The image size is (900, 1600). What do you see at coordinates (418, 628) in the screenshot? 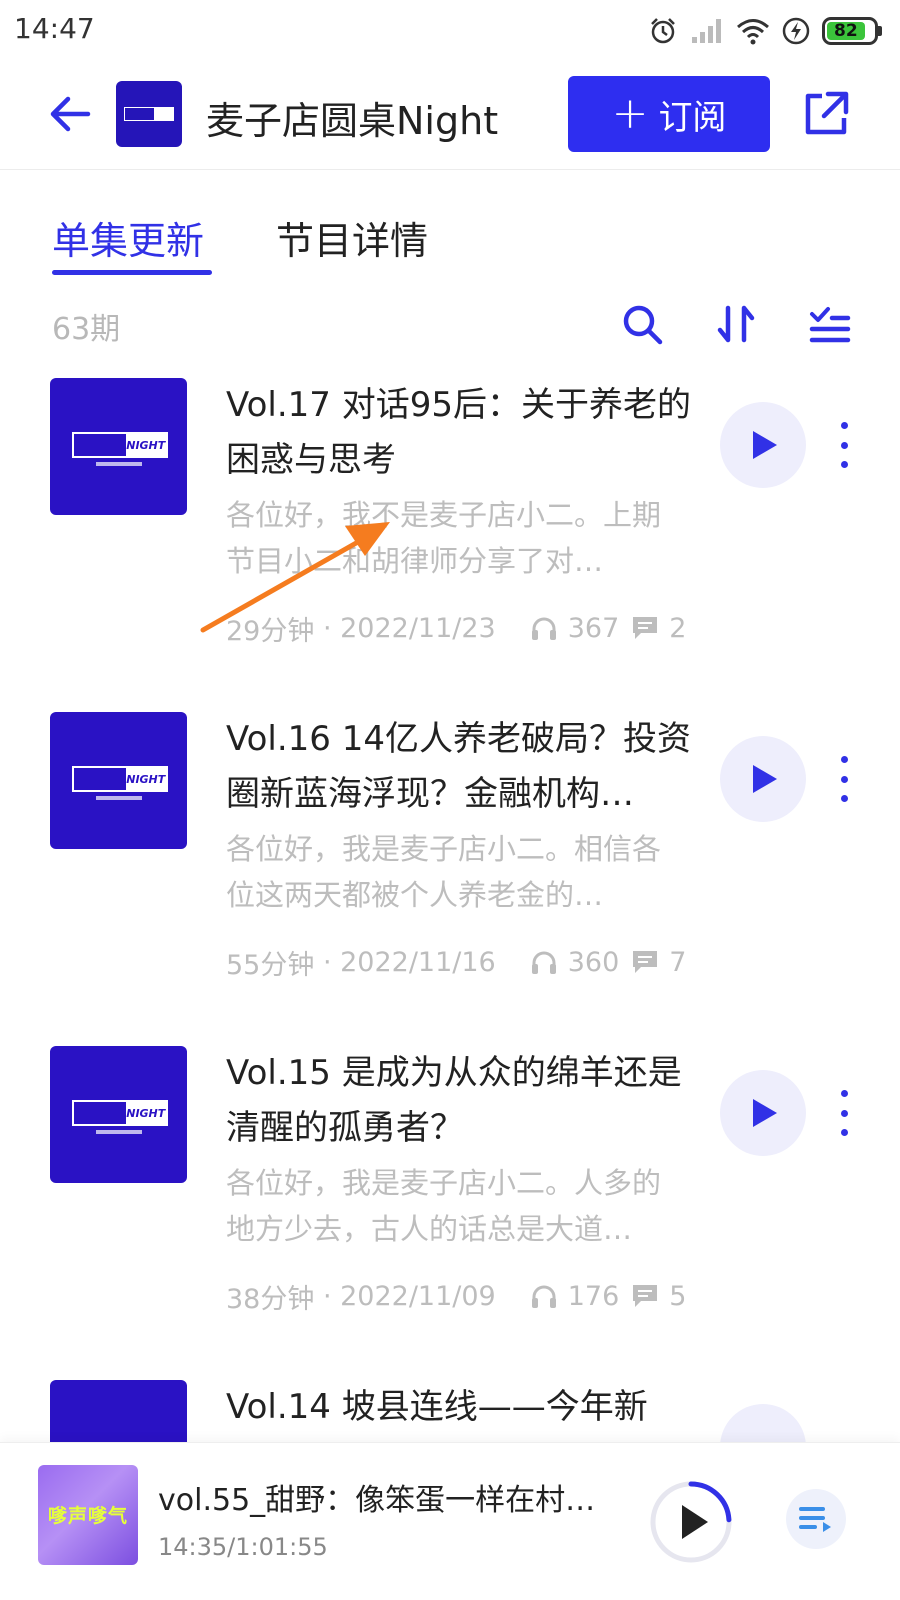
I see `episode-date: 2022/11/23` at bounding box center [418, 628].